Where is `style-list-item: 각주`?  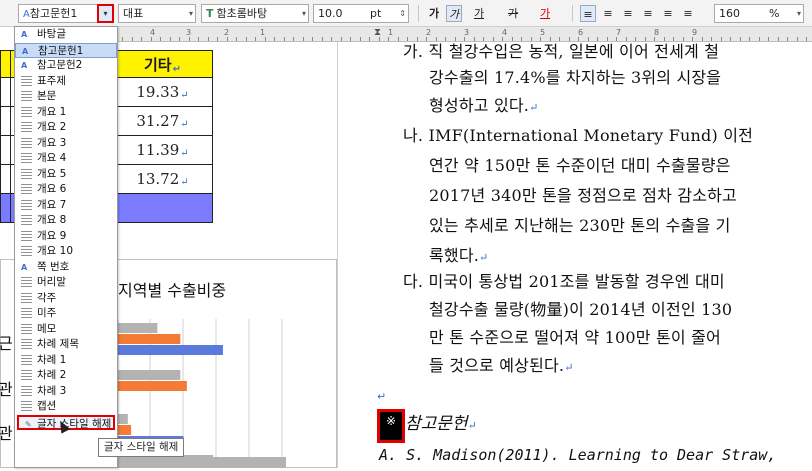
style-list-item: 각주 is located at coordinates (66, 299).